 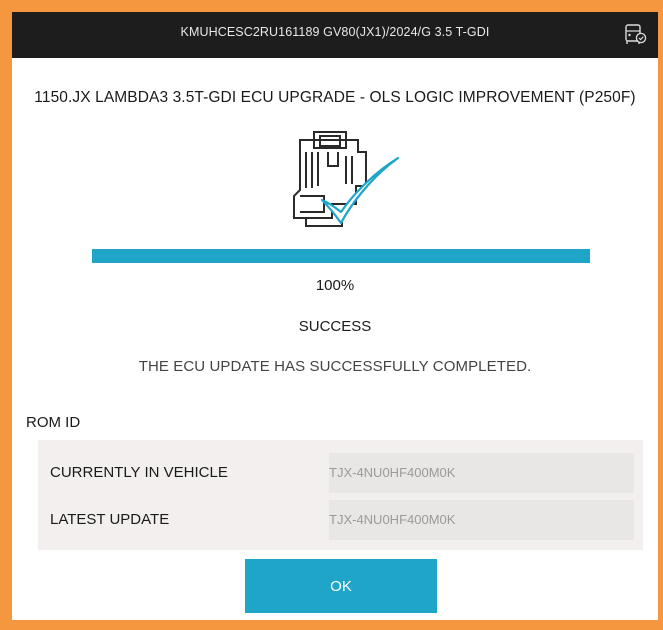 I want to click on progress-bar, so click(x=341, y=256).